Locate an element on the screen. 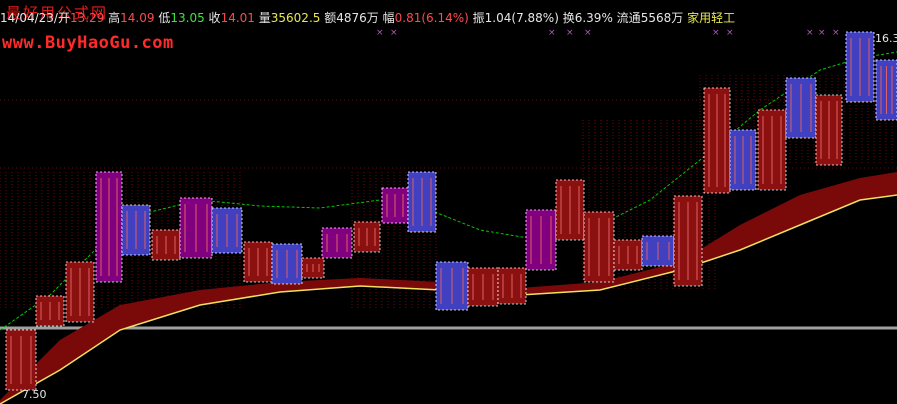  low-price-label: 7.50 is located at coordinates (34, 394).